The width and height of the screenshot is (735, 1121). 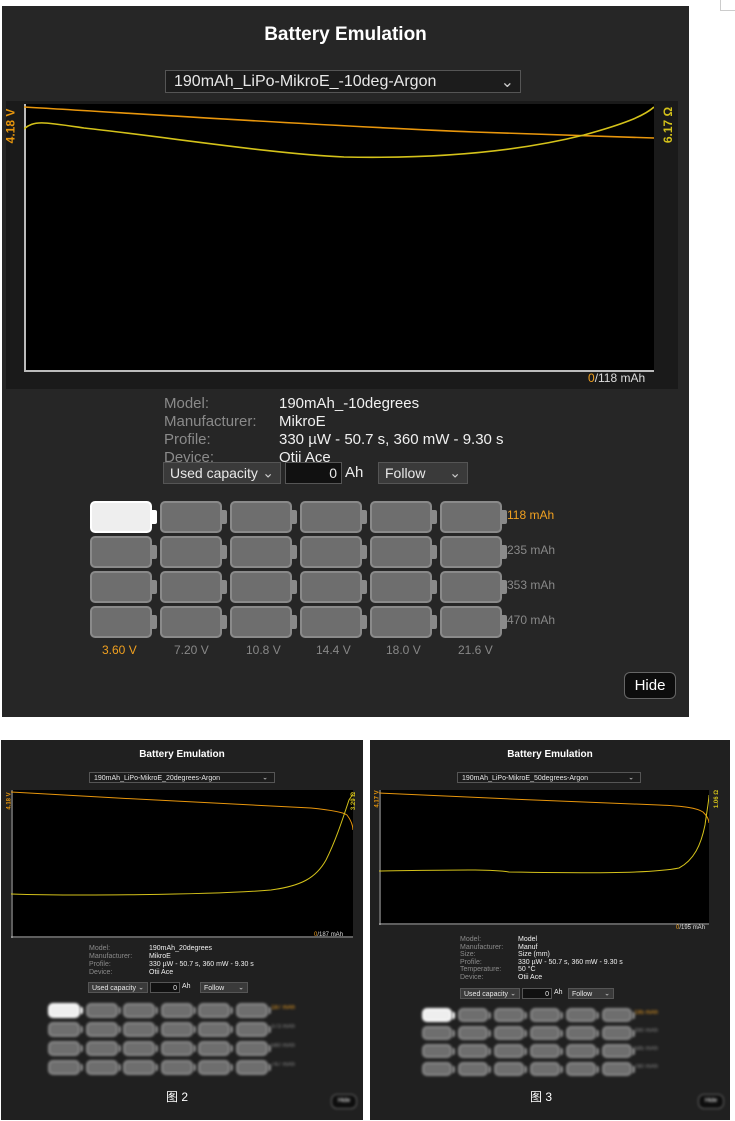 What do you see at coordinates (313, 473) in the screenshot?
I see `capacity-input: 0` at bounding box center [313, 473].